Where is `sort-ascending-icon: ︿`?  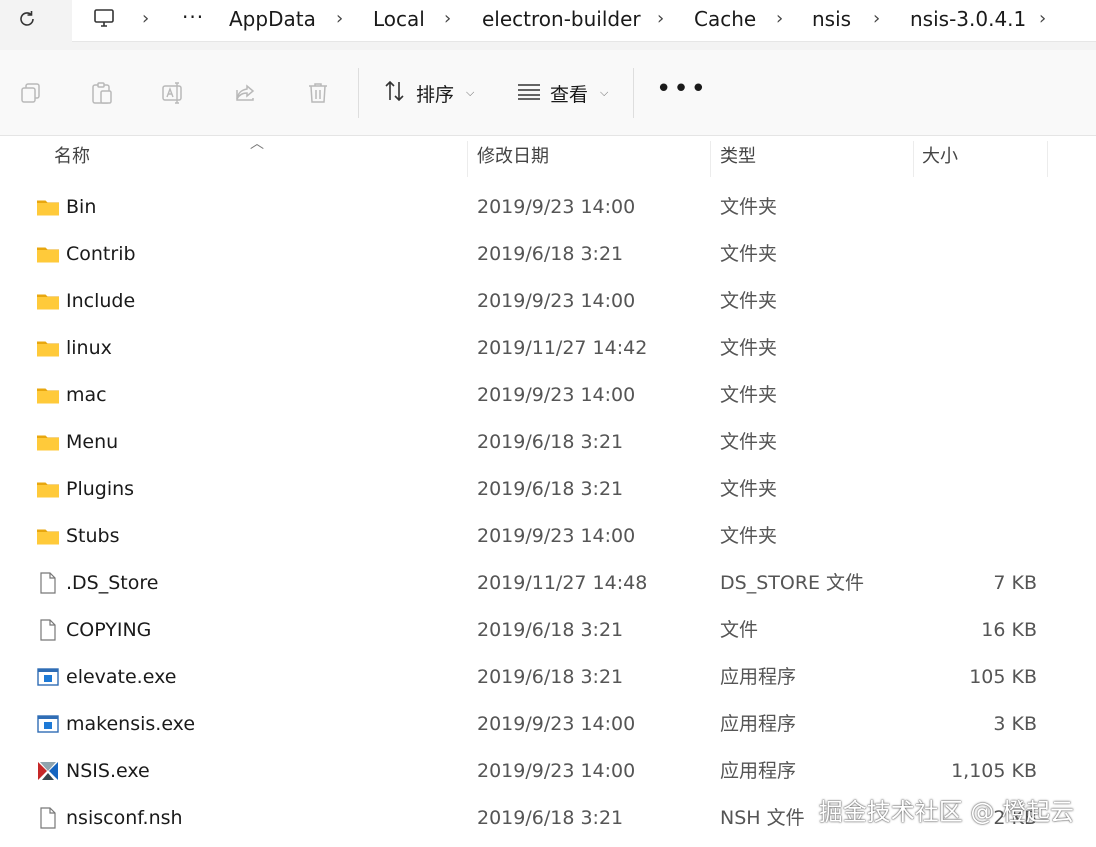 sort-ascending-icon: ︿ is located at coordinates (257, 144).